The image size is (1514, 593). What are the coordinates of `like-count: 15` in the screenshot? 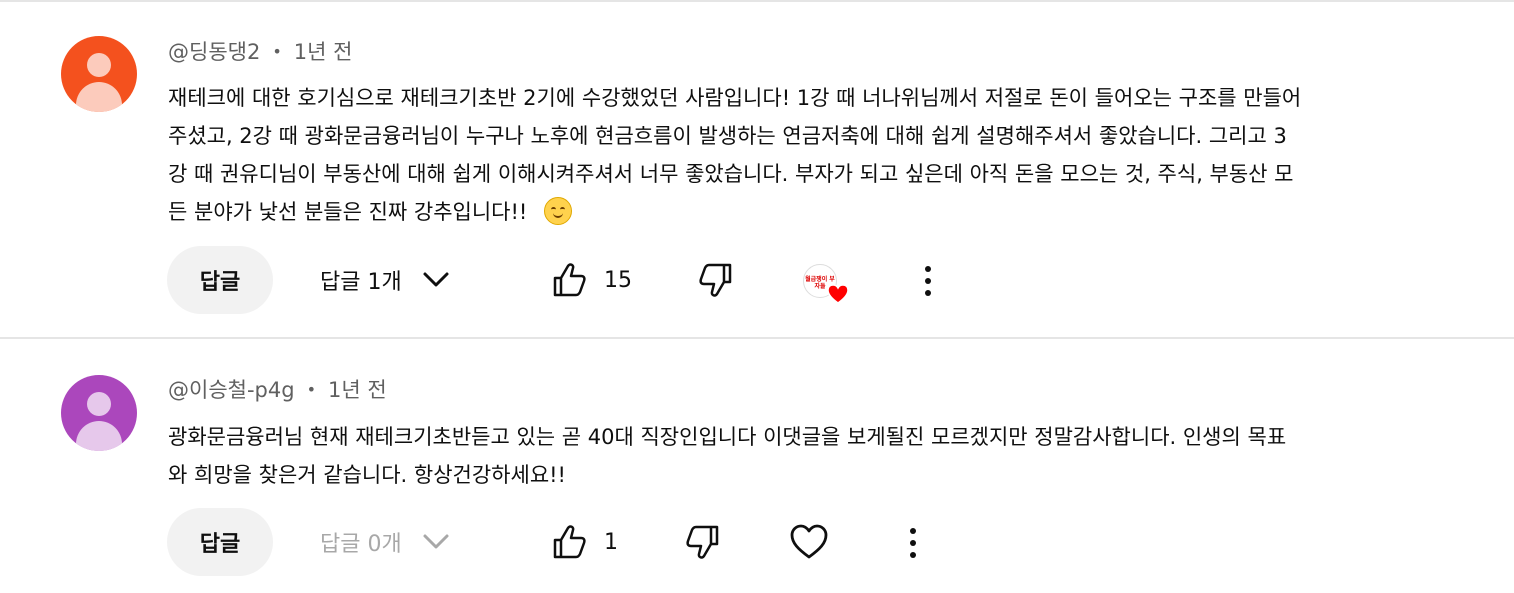 It's located at (618, 280).